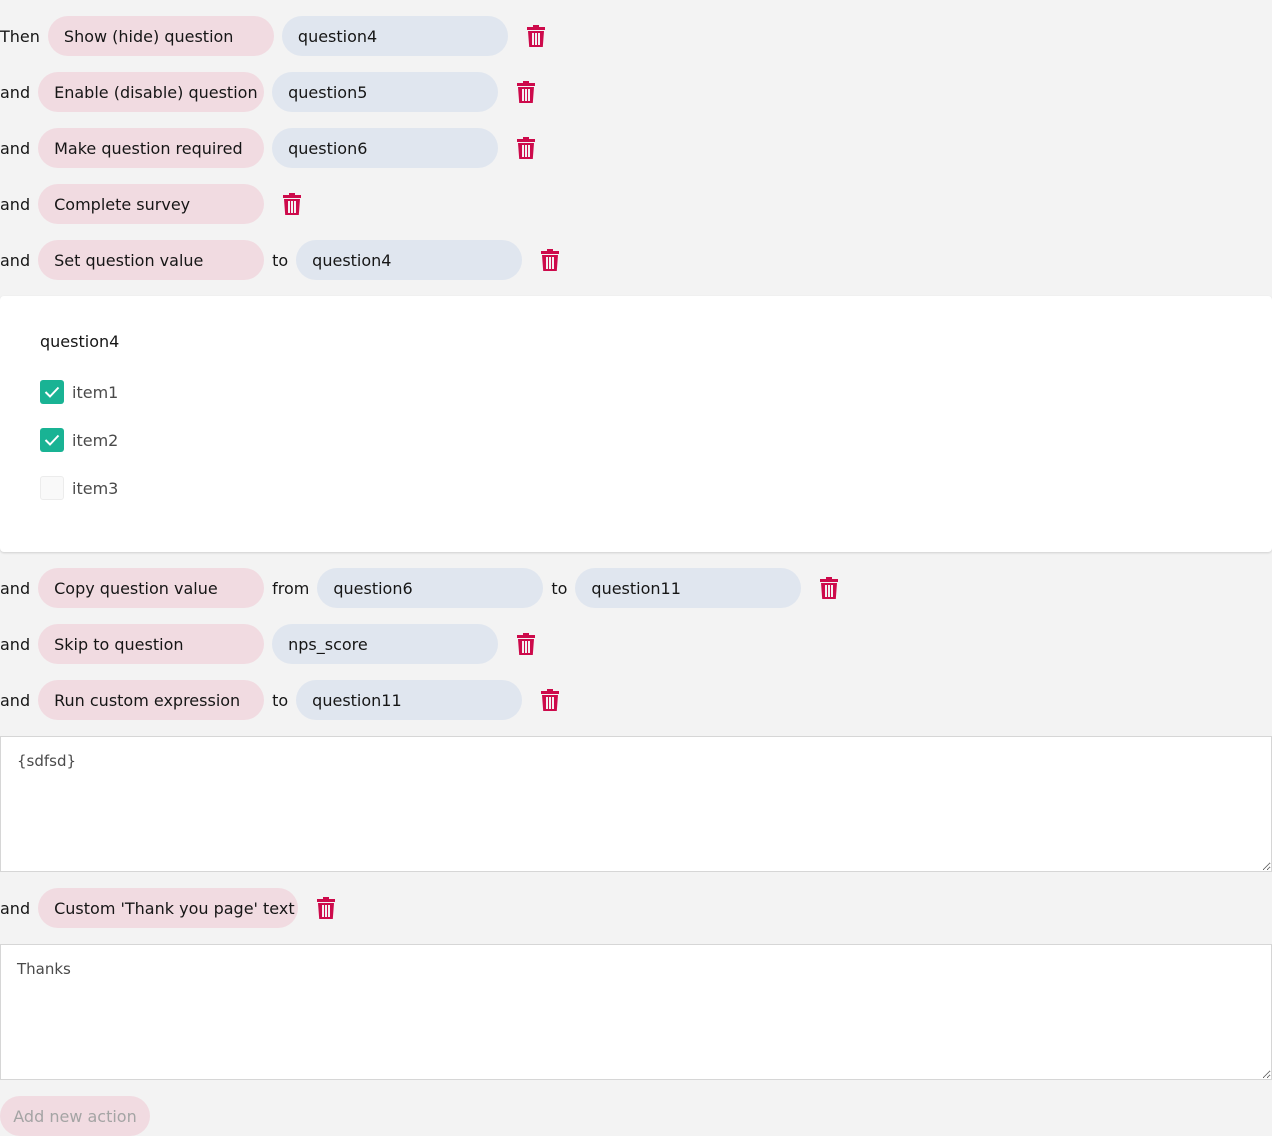  I want to click on checkbox-item: item2, so click(79, 440).